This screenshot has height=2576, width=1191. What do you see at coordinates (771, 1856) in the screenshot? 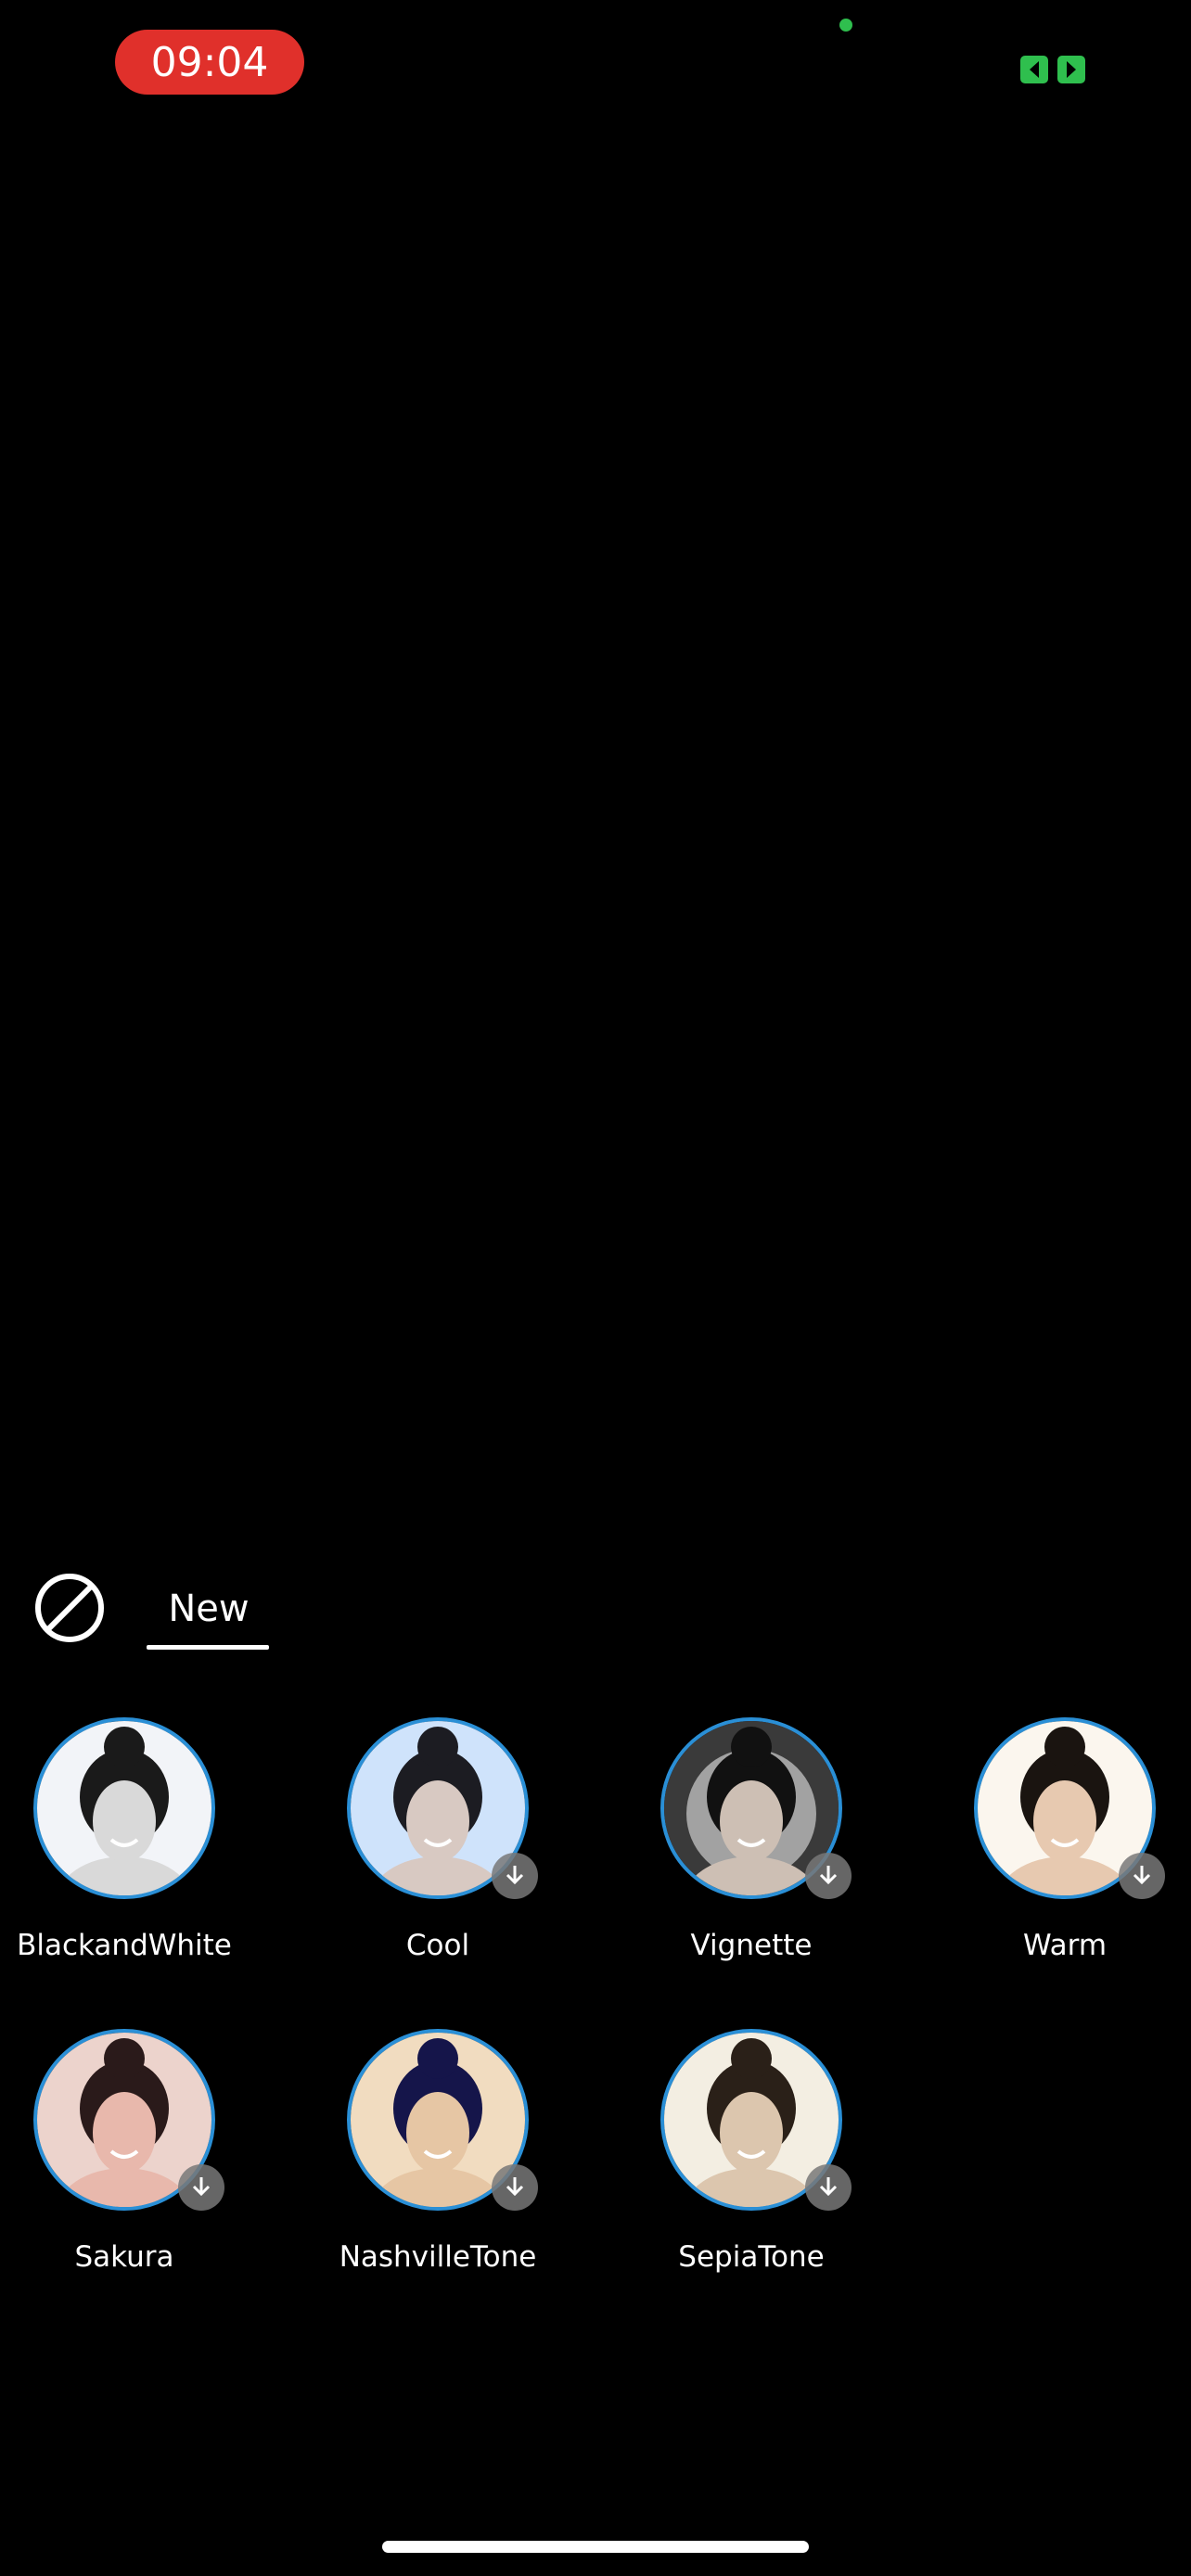
I see `filter-item: Vignette` at bounding box center [771, 1856].